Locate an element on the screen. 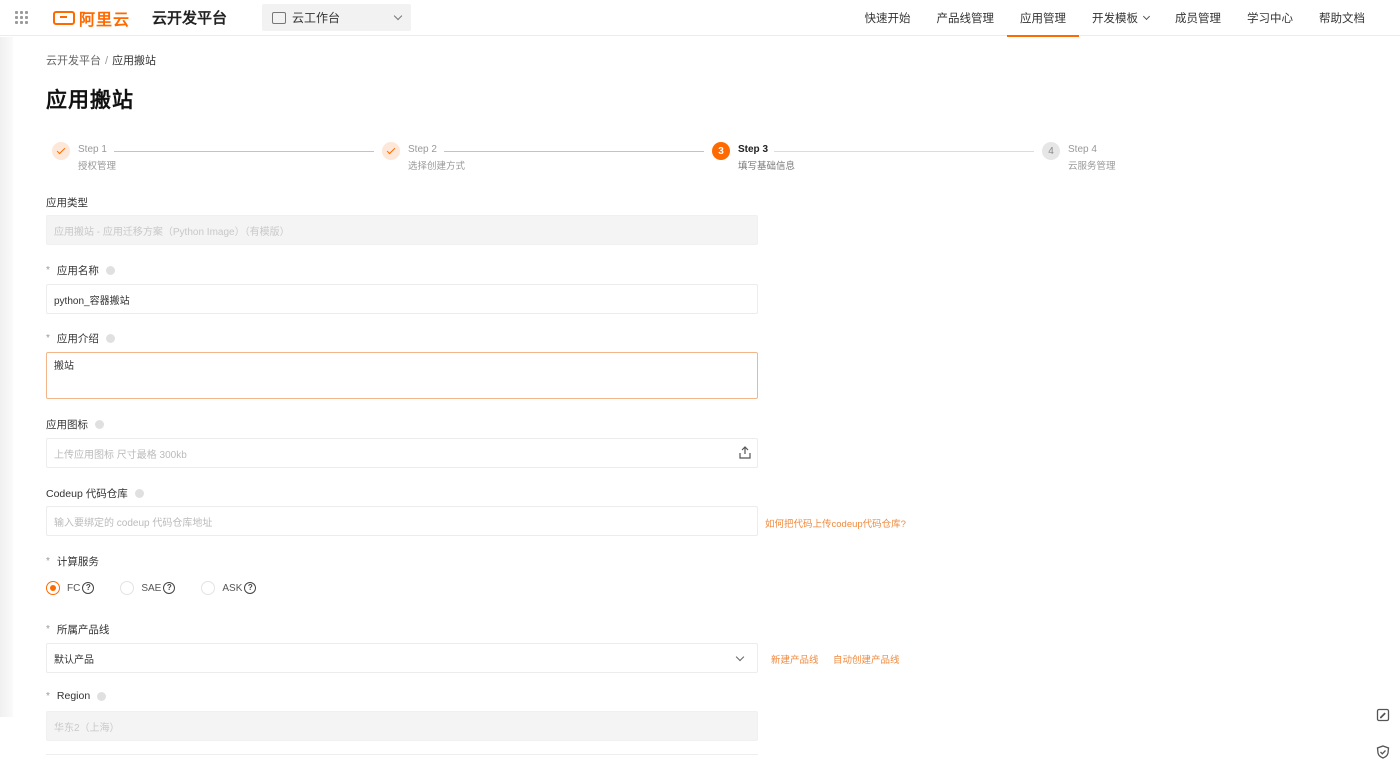 This screenshot has width=1400, height=763. nav-label: 帮助文档 is located at coordinates (1342, 19).